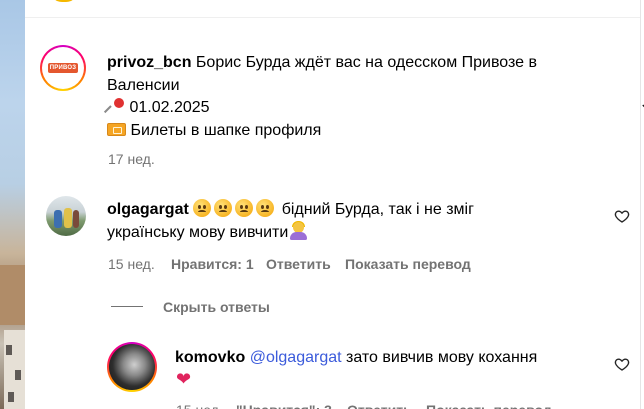 This screenshot has width=644, height=409. I want to click on likes-count: "Нравится": 3, so click(284, 405).